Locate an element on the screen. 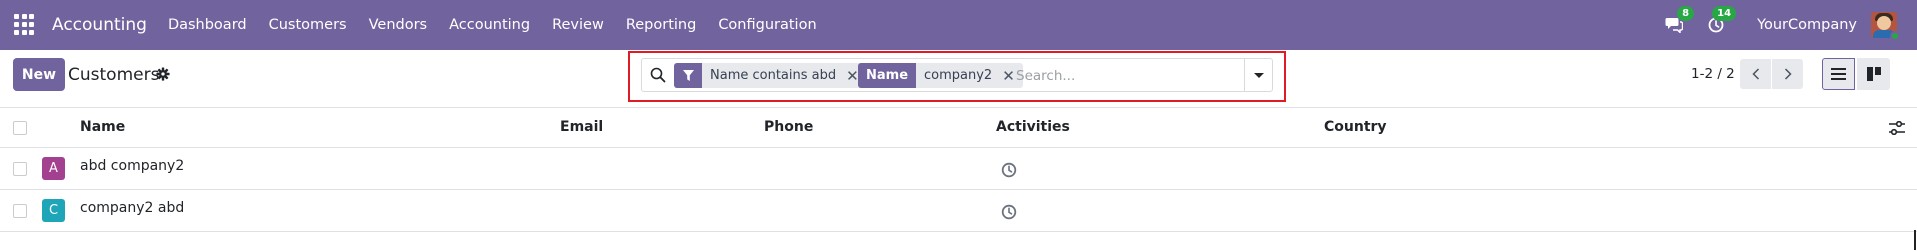 Image resolution: width=1917 pixels, height=252 pixels. search-facet-name: Name company2 ✕ is located at coordinates (940, 75).